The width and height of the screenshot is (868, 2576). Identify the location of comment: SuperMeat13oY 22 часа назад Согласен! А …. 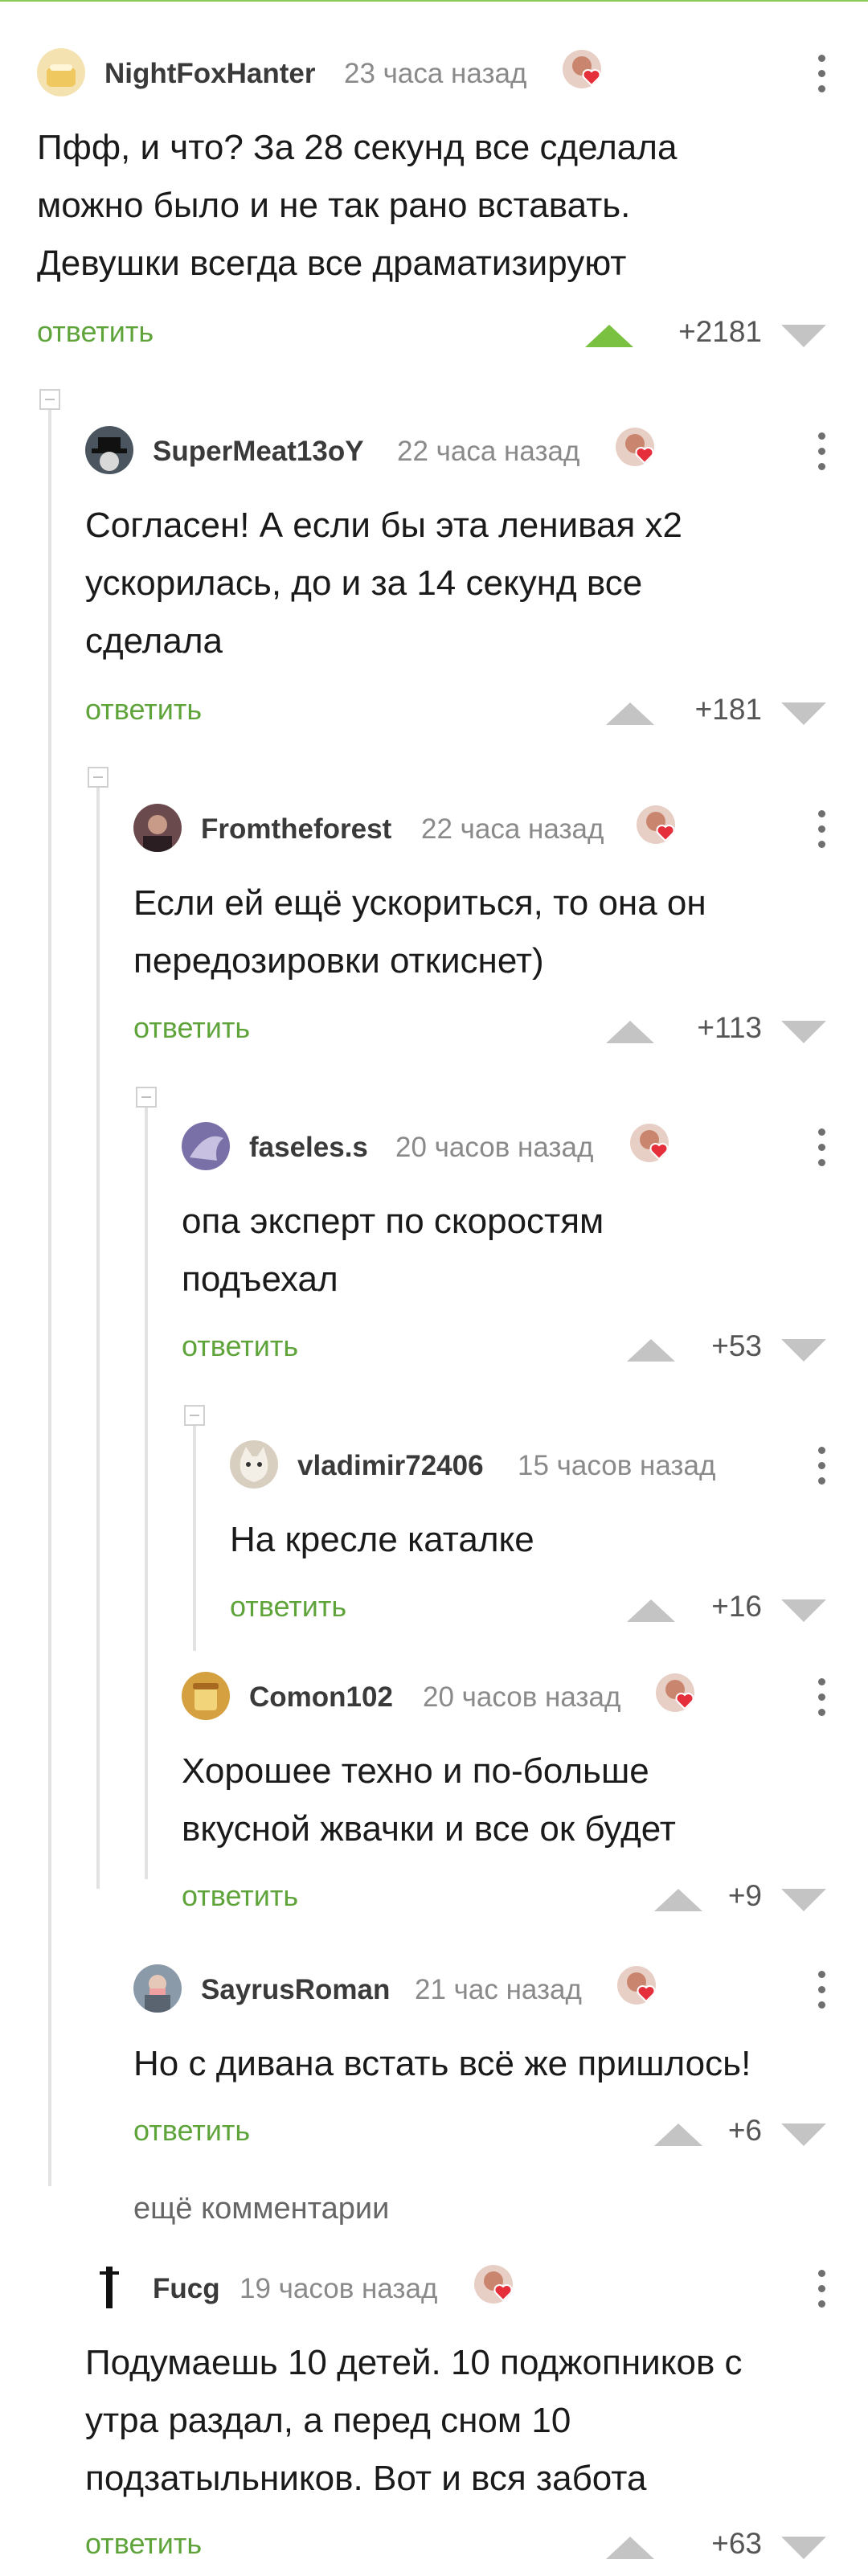
(476, 583).